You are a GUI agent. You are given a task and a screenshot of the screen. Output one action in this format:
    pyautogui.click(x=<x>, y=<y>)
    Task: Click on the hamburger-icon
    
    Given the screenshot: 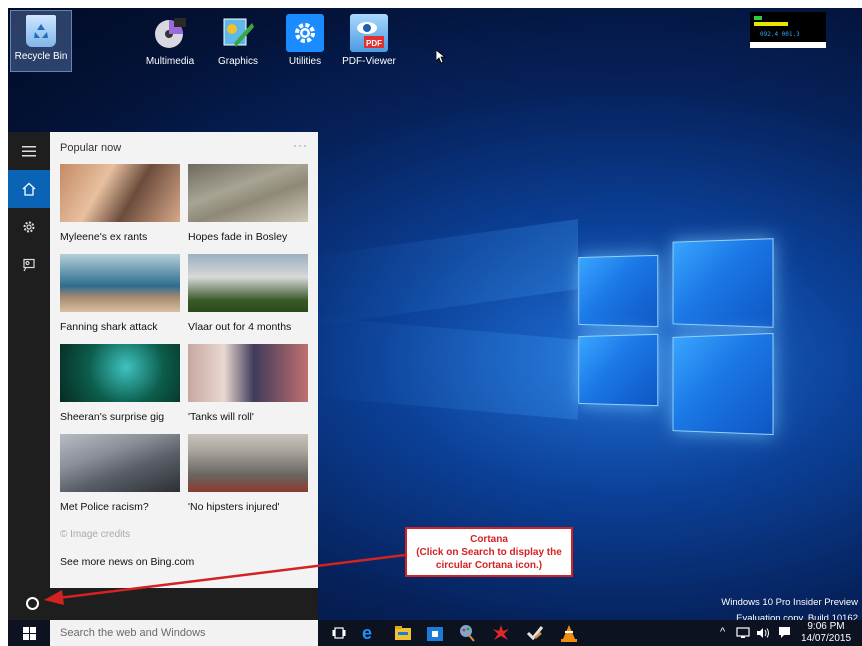 What is the action you would take?
    pyautogui.click(x=29, y=151)
    